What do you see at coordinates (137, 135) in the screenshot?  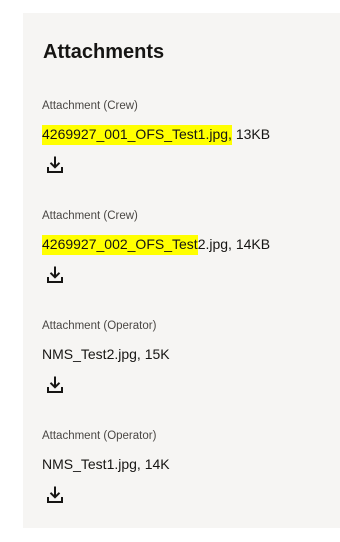 I see `highlighted-text: 4269927_001_OFS_Test1.jpg,` at bounding box center [137, 135].